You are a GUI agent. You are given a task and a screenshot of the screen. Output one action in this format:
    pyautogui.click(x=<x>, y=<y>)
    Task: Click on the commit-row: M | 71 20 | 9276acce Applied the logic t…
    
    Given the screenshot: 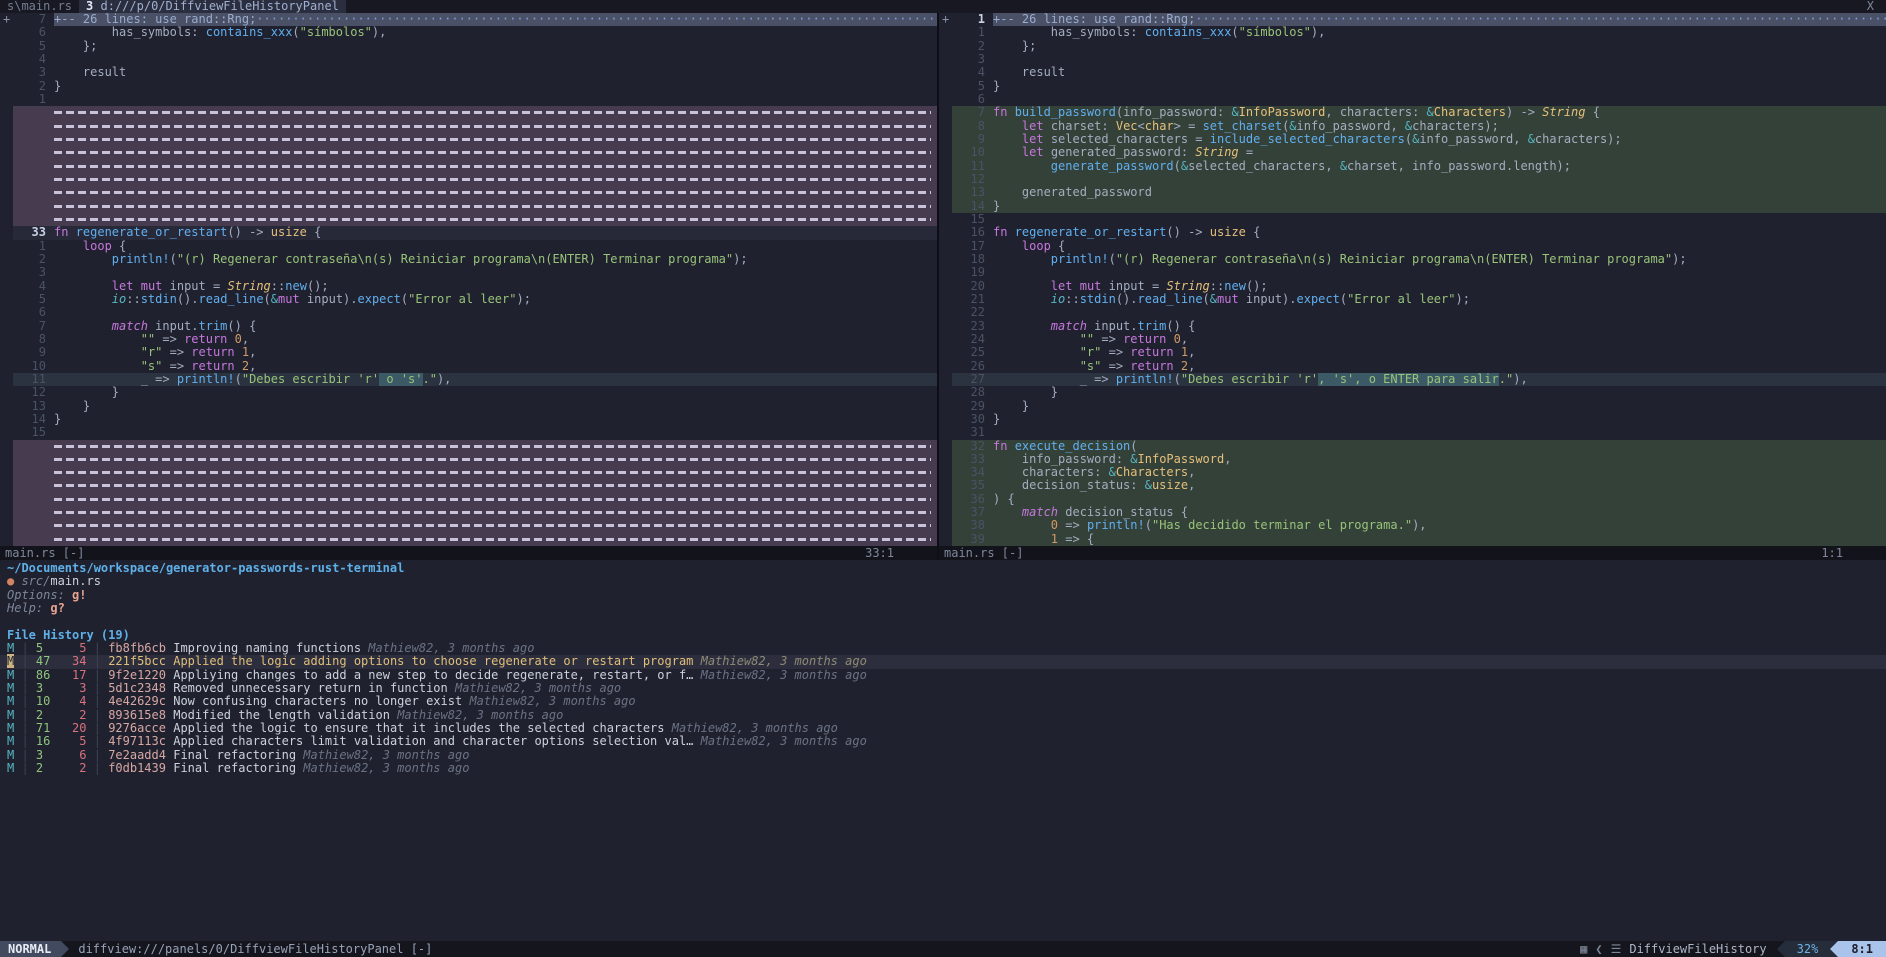 What is the action you would take?
    pyautogui.click(x=943, y=728)
    